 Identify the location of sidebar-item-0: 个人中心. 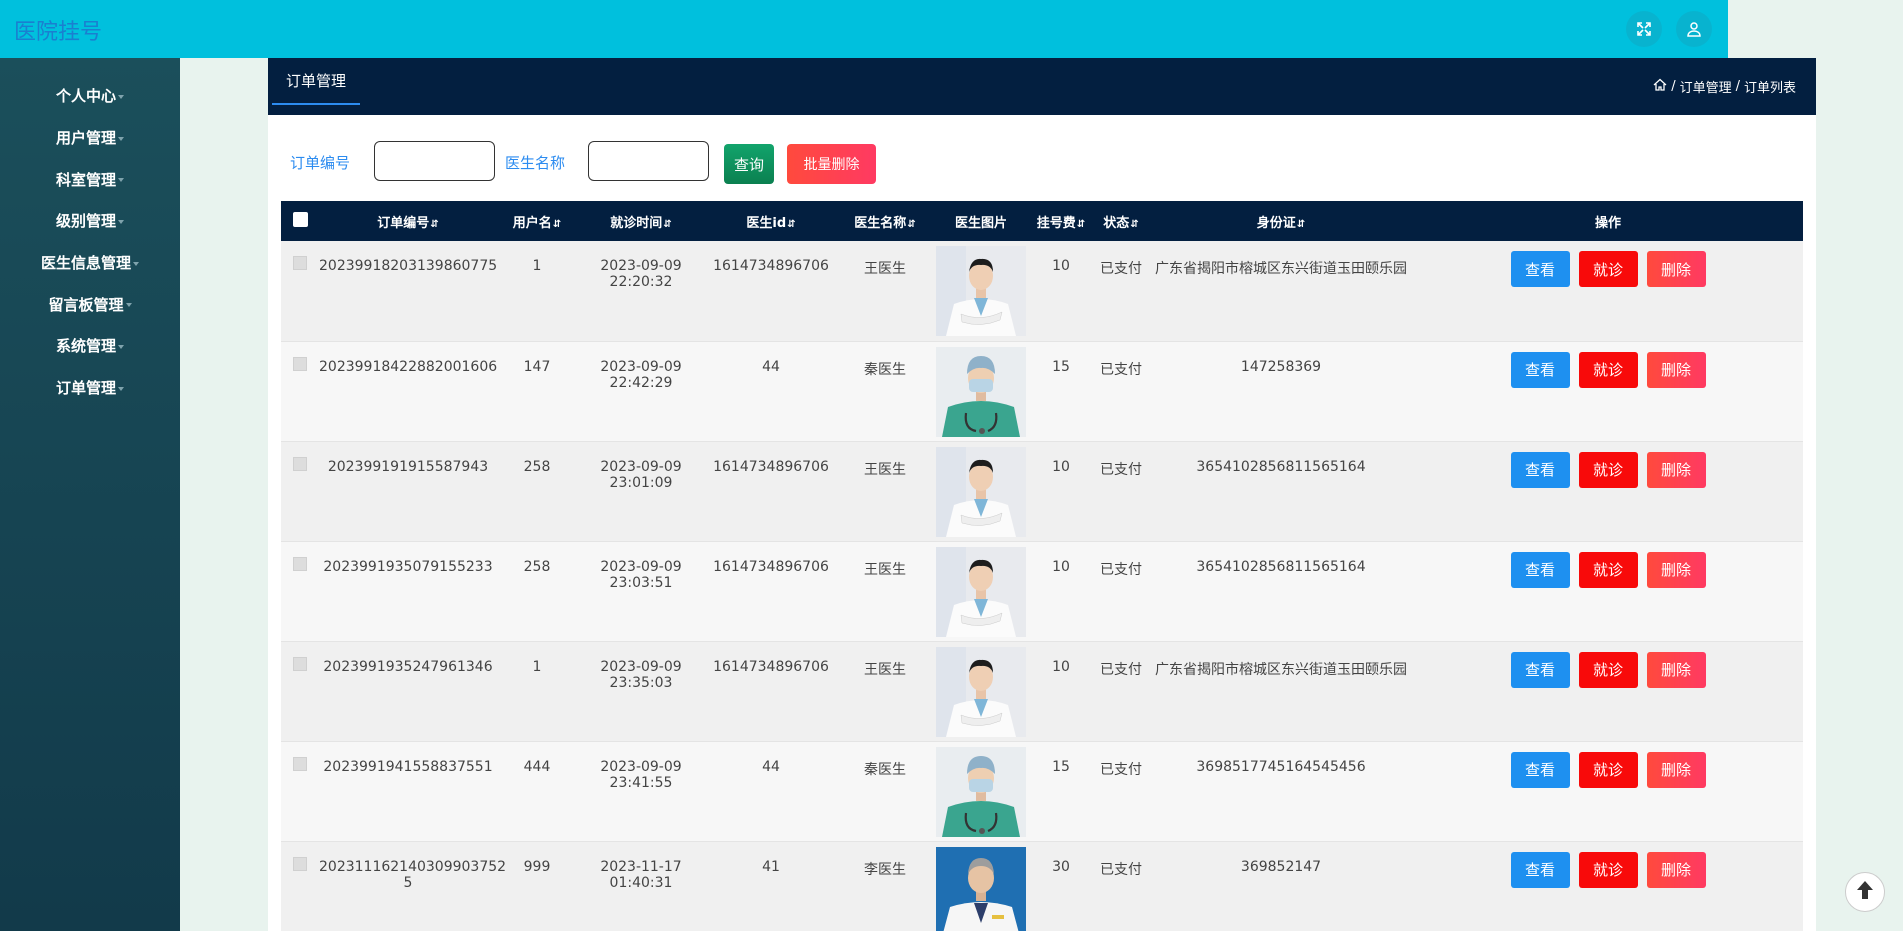
(90, 96).